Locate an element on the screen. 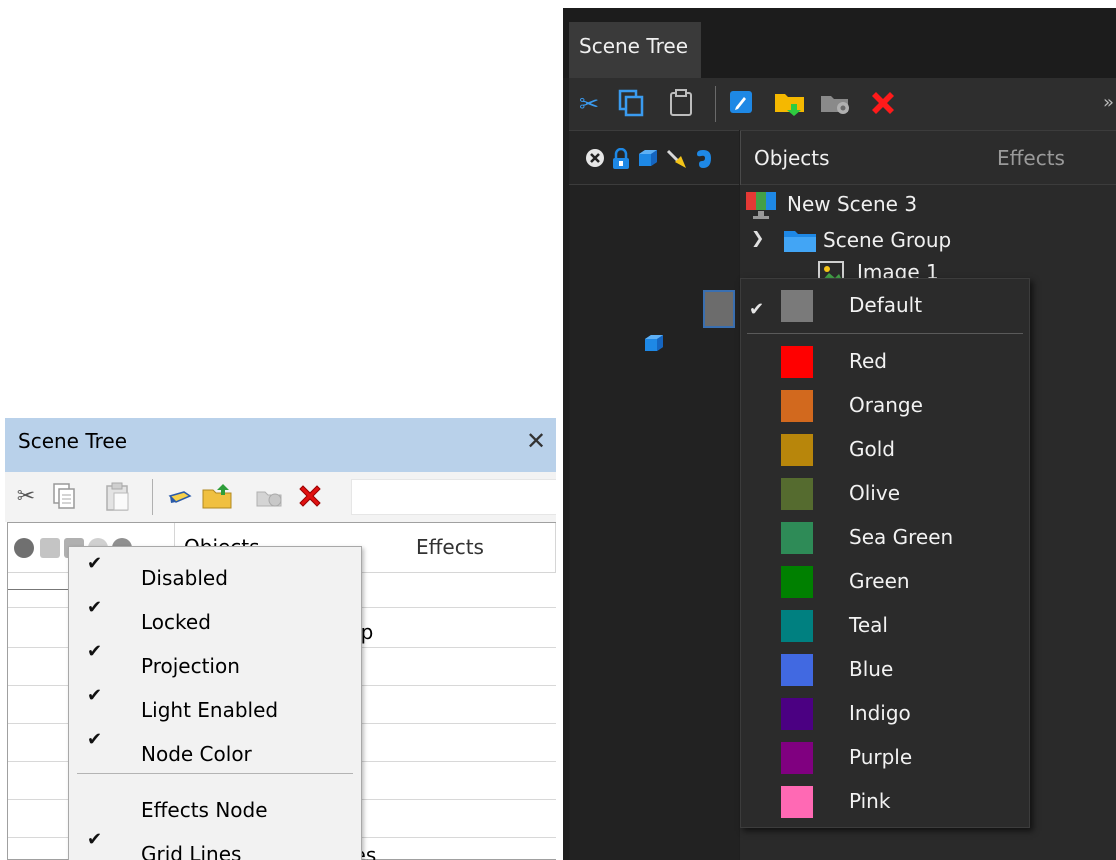 This screenshot has width=1116, height=860. tree-row-label: New Scene 3 is located at coordinates (852, 204).